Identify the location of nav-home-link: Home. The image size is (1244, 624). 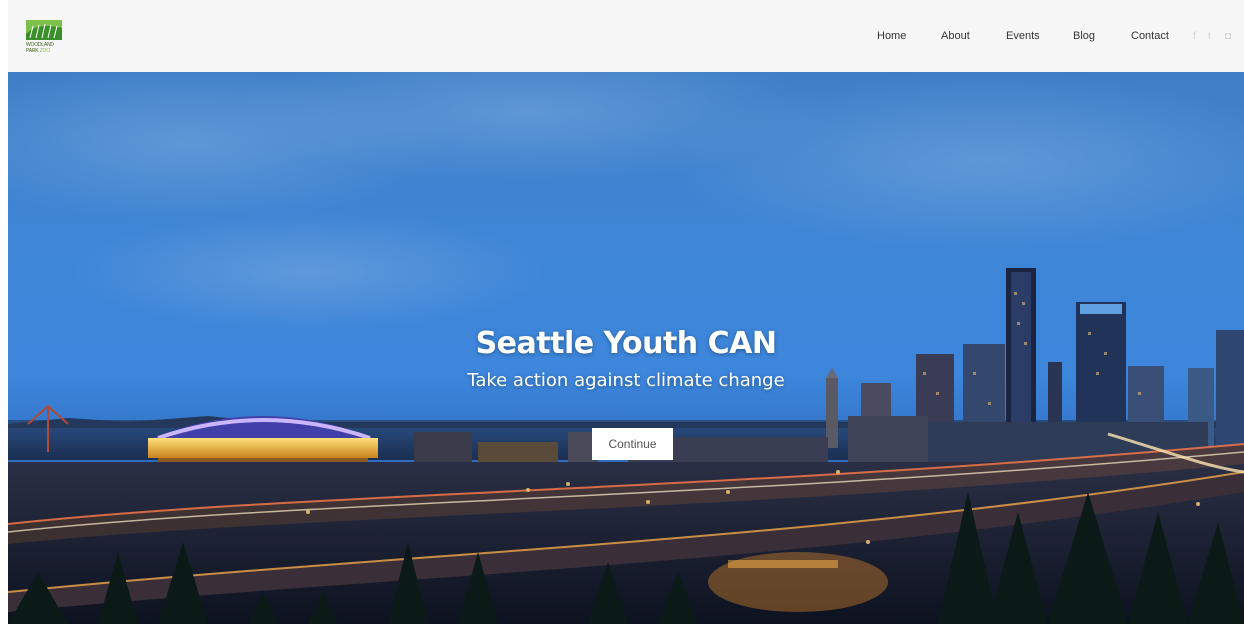
(891, 36).